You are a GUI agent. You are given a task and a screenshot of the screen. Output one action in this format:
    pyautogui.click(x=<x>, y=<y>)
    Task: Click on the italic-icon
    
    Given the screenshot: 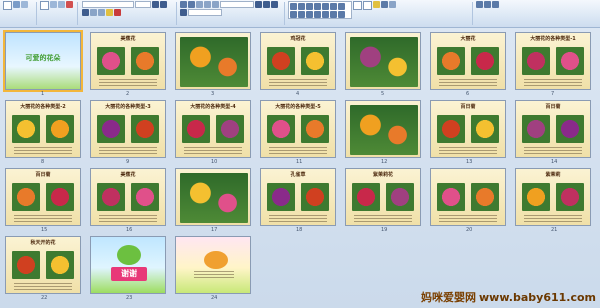 What is the action you would take?
    pyautogui.click(x=163, y=4)
    